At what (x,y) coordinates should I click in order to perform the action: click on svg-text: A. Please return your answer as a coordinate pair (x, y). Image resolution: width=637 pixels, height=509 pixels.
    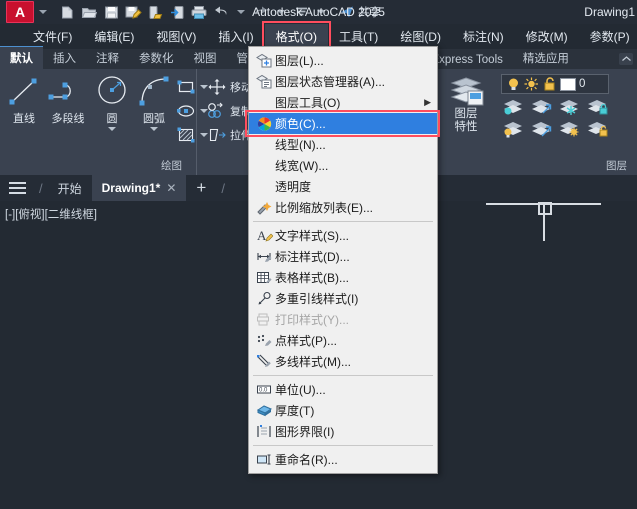
    Looking at the image, I should click on (262, 235).